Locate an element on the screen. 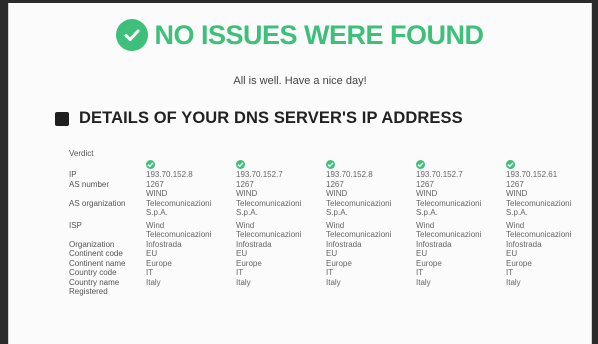 The image size is (598, 344). label-country-name: Country name is located at coordinates (94, 282).